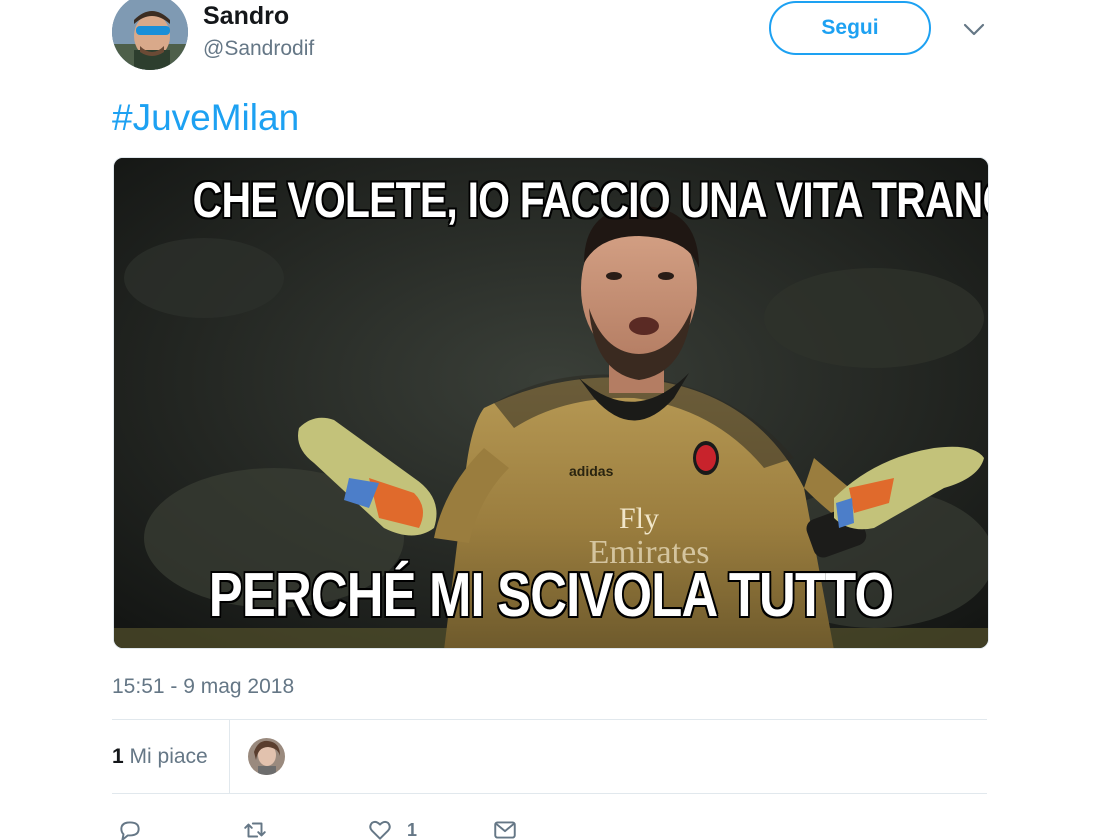 Image resolution: width=1120 pixels, height=840 pixels. I want to click on retweet-button, so click(255, 829).